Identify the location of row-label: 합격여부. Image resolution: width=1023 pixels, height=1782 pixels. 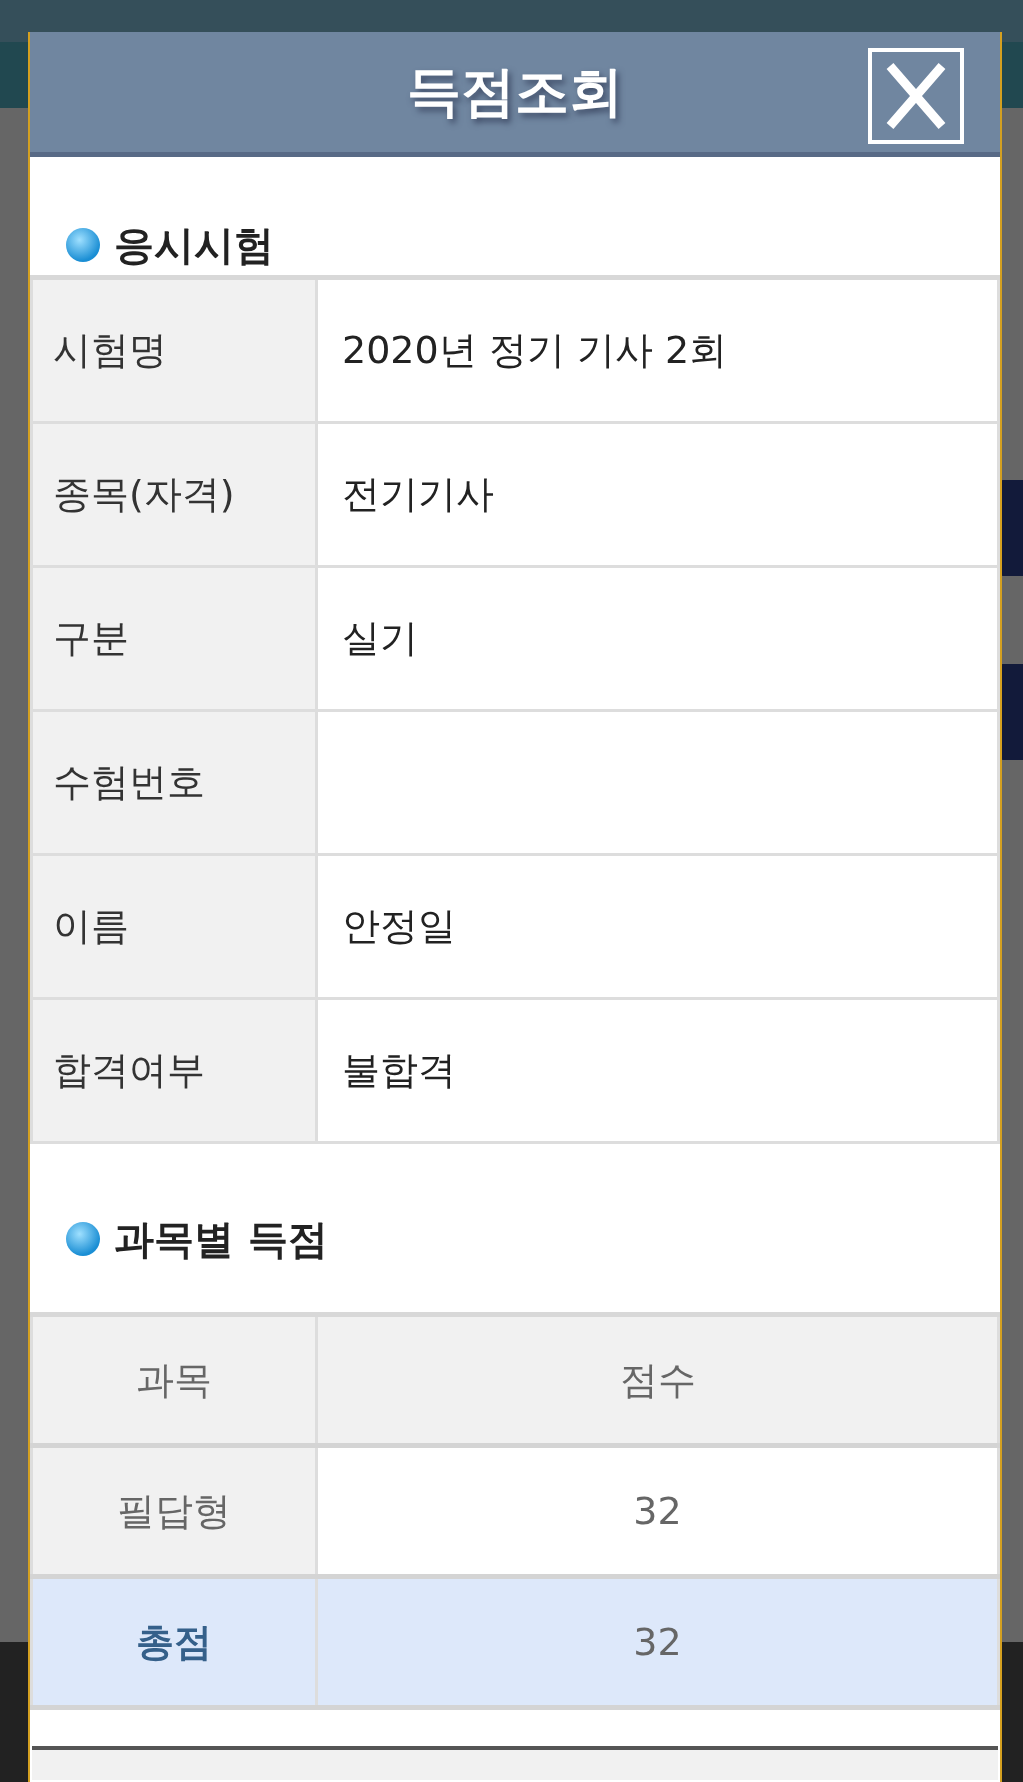
(174, 1070).